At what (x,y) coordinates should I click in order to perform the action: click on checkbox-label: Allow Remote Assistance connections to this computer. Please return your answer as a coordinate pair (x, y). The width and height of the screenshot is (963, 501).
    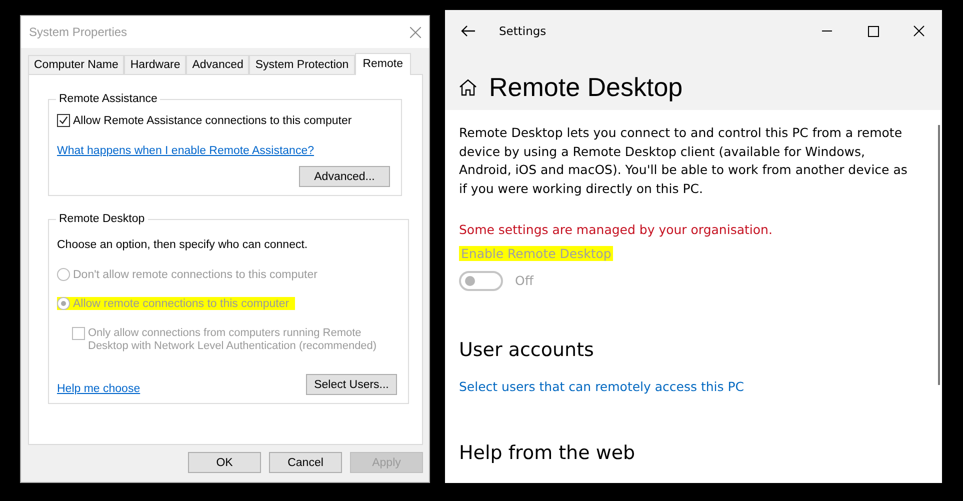
    Looking at the image, I should click on (212, 120).